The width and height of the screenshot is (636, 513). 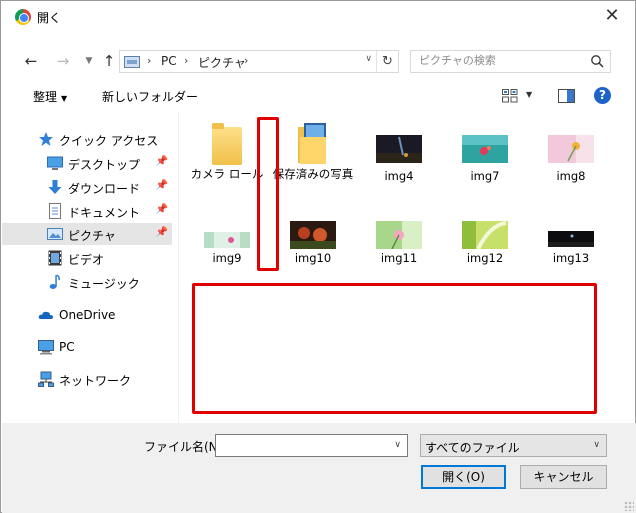 I want to click on sidebar-item-pc: PC, so click(x=87, y=347).